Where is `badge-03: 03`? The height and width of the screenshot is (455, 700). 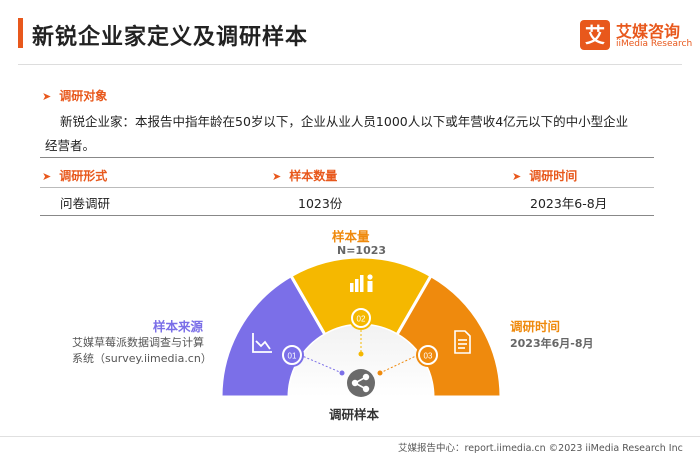 badge-03: 03 is located at coordinates (428, 355).